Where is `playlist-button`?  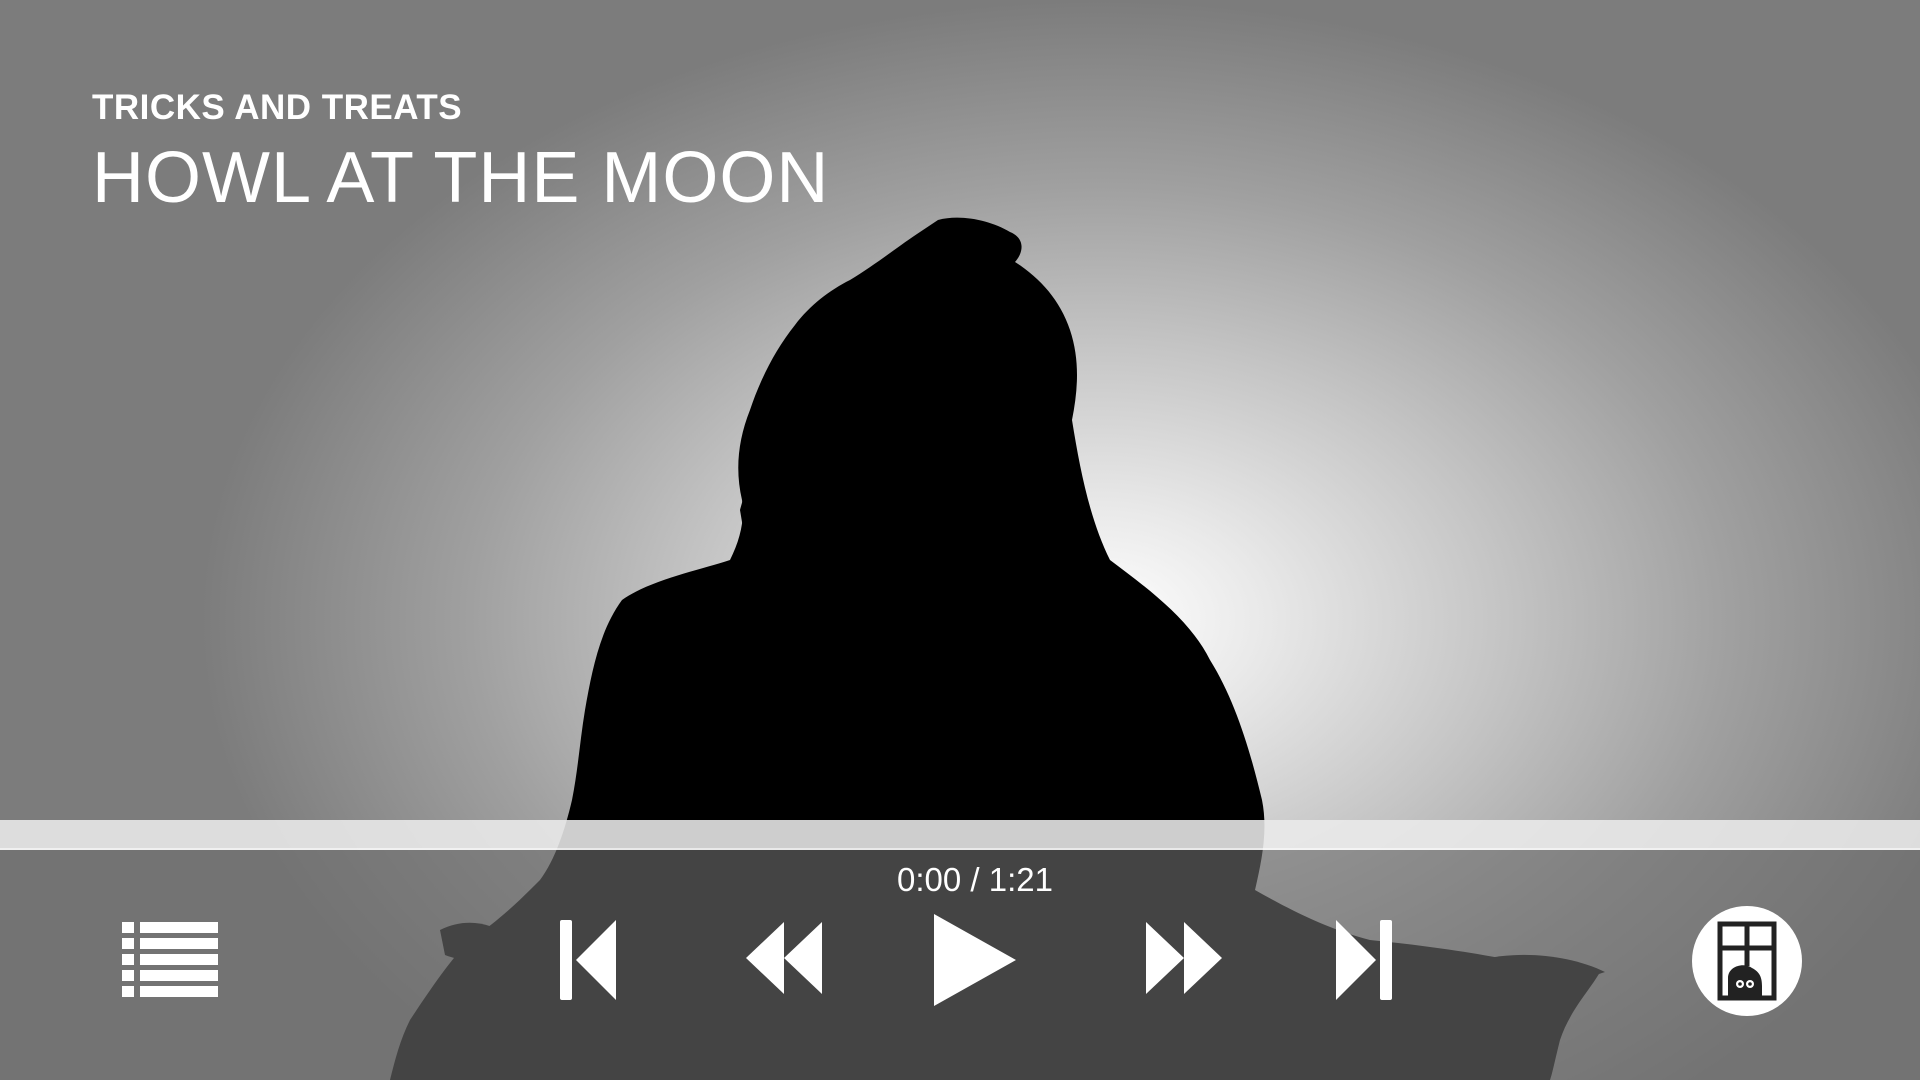 playlist-button is located at coordinates (170, 960).